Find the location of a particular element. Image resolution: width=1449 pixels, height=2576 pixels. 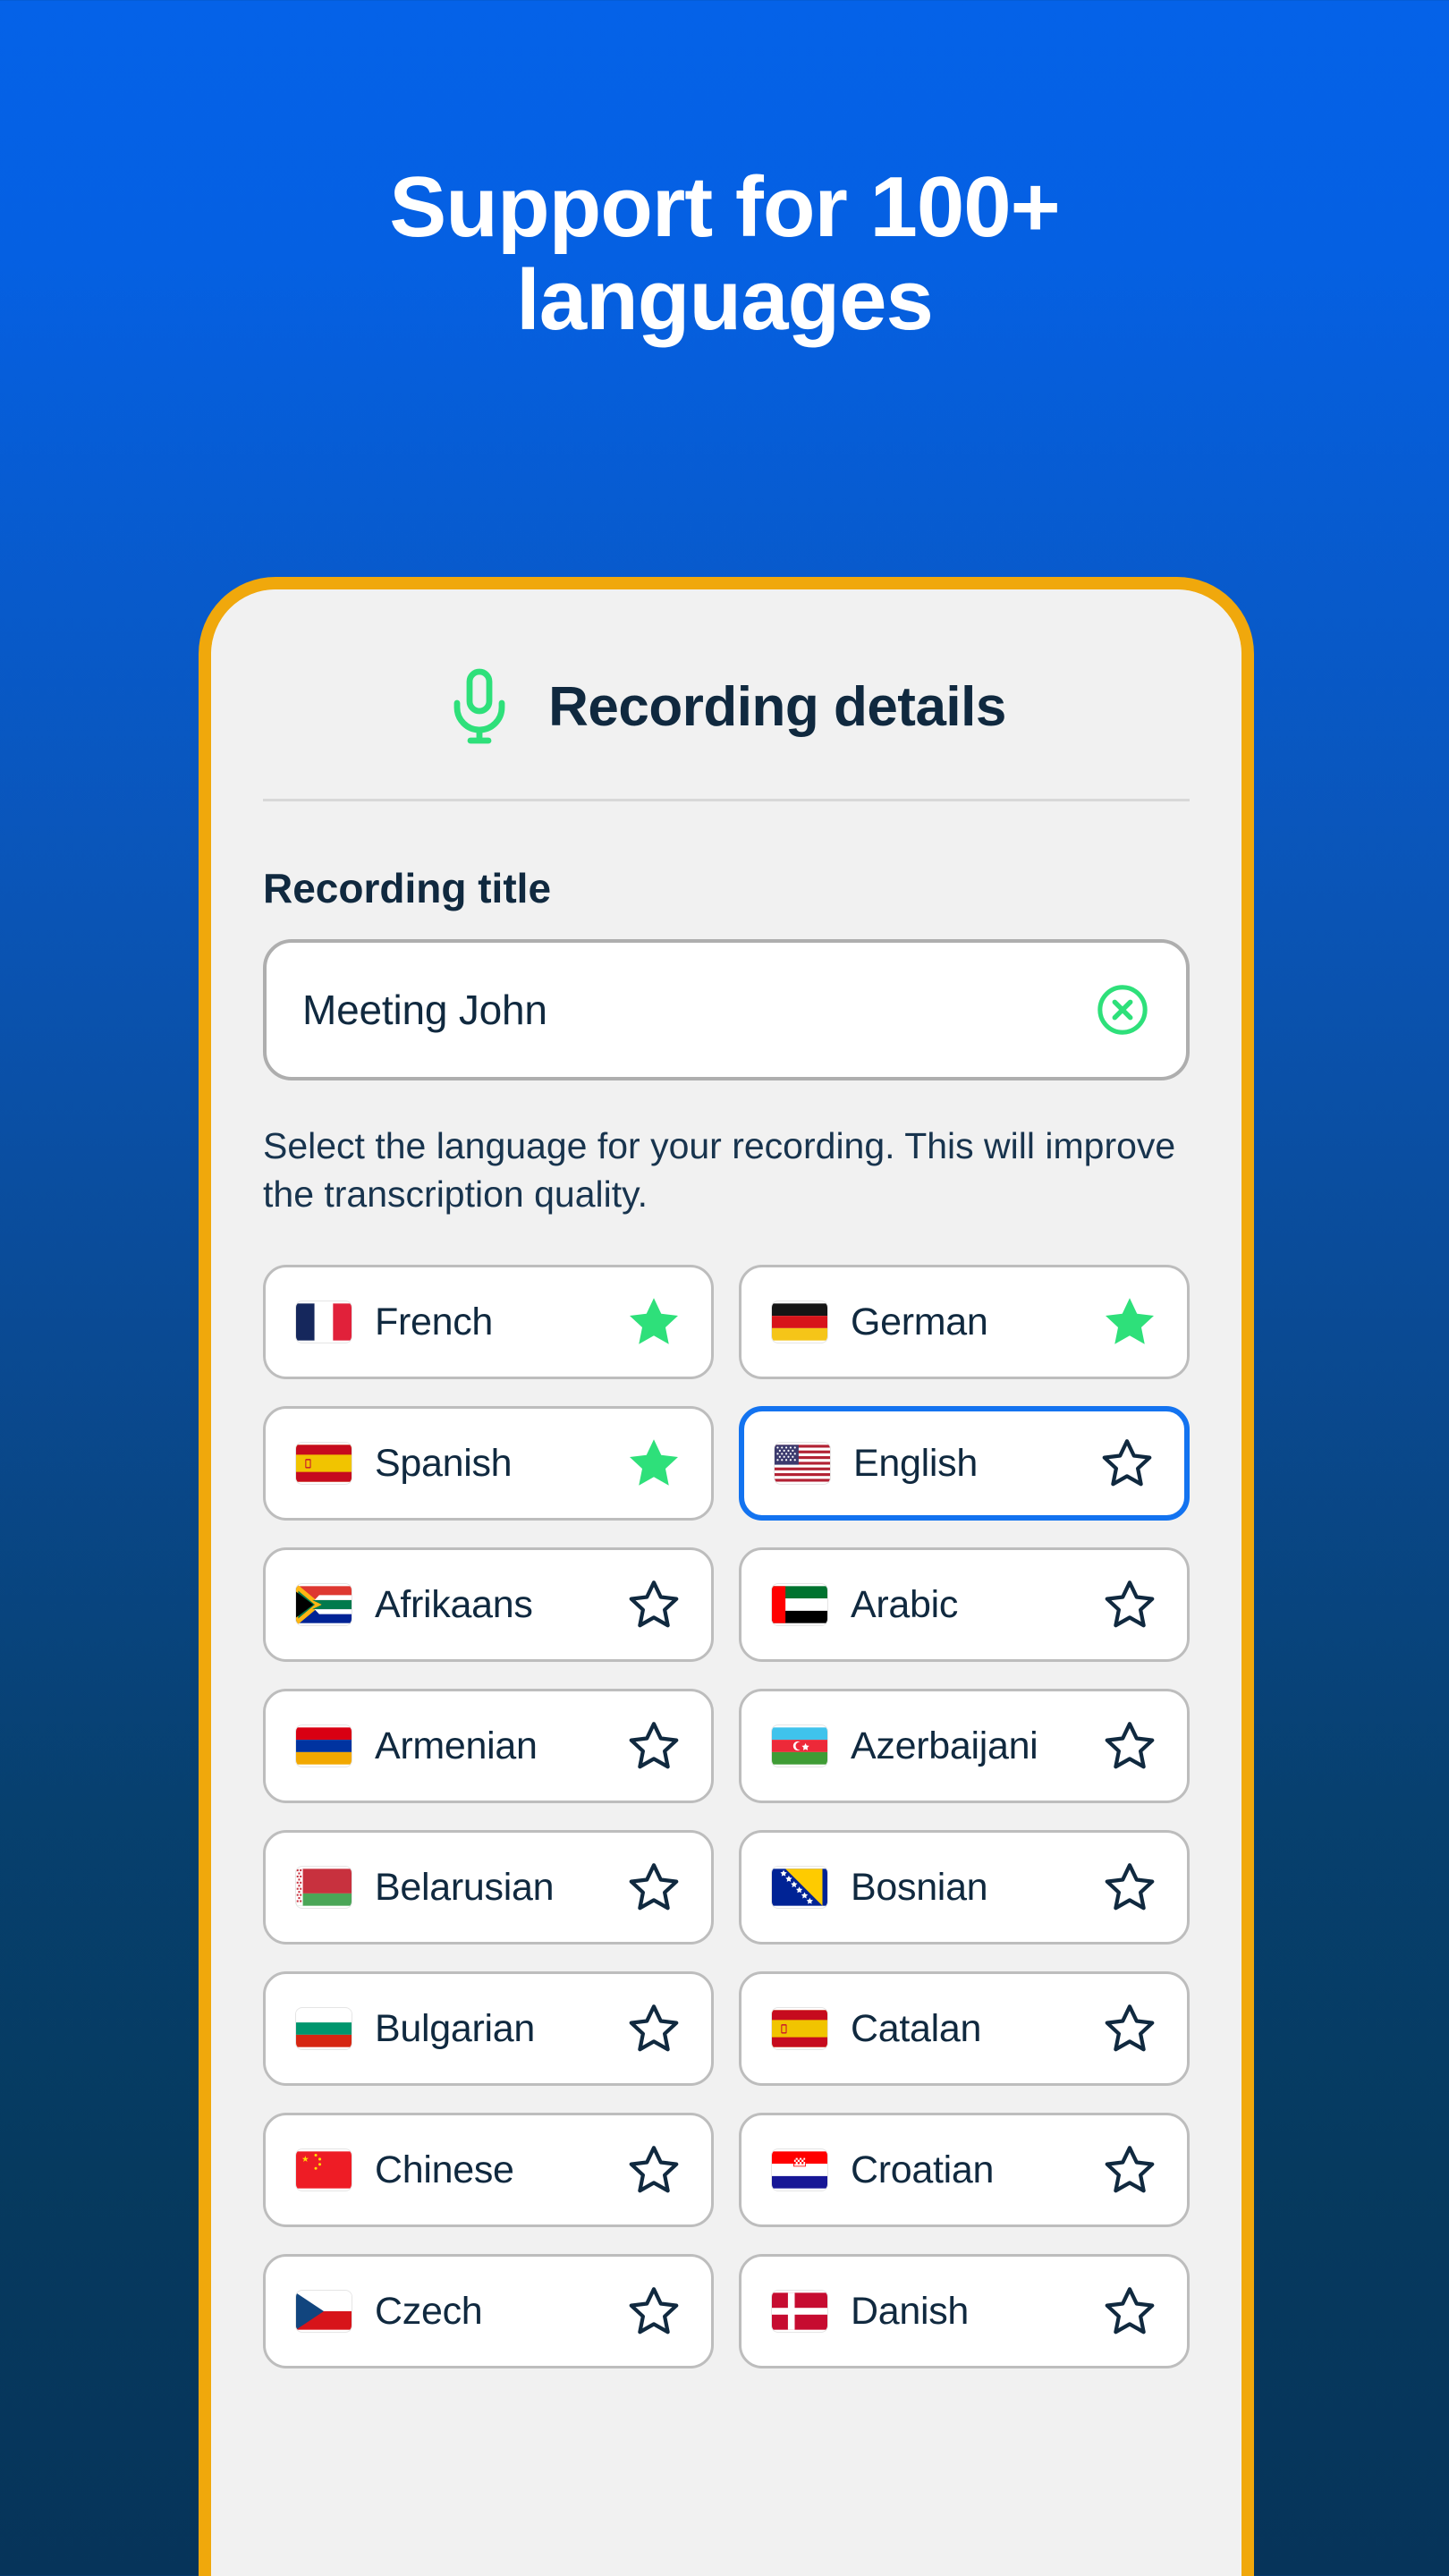

language-name: Azerbaijani is located at coordinates (944, 1745).